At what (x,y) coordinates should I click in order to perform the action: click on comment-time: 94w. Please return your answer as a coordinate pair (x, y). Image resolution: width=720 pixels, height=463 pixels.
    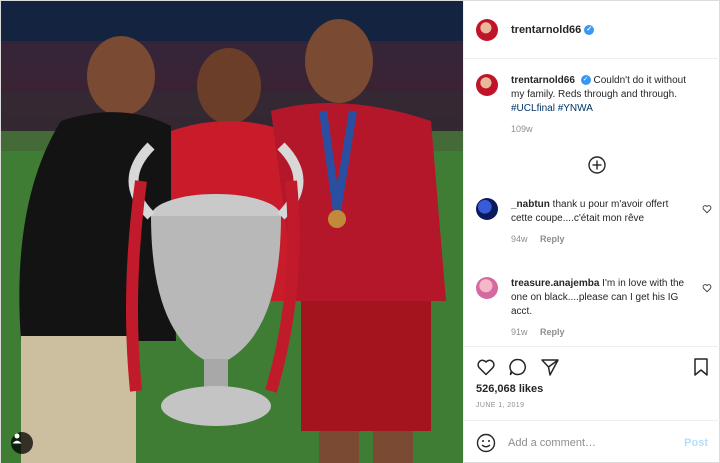
    Looking at the image, I should click on (519, 239).